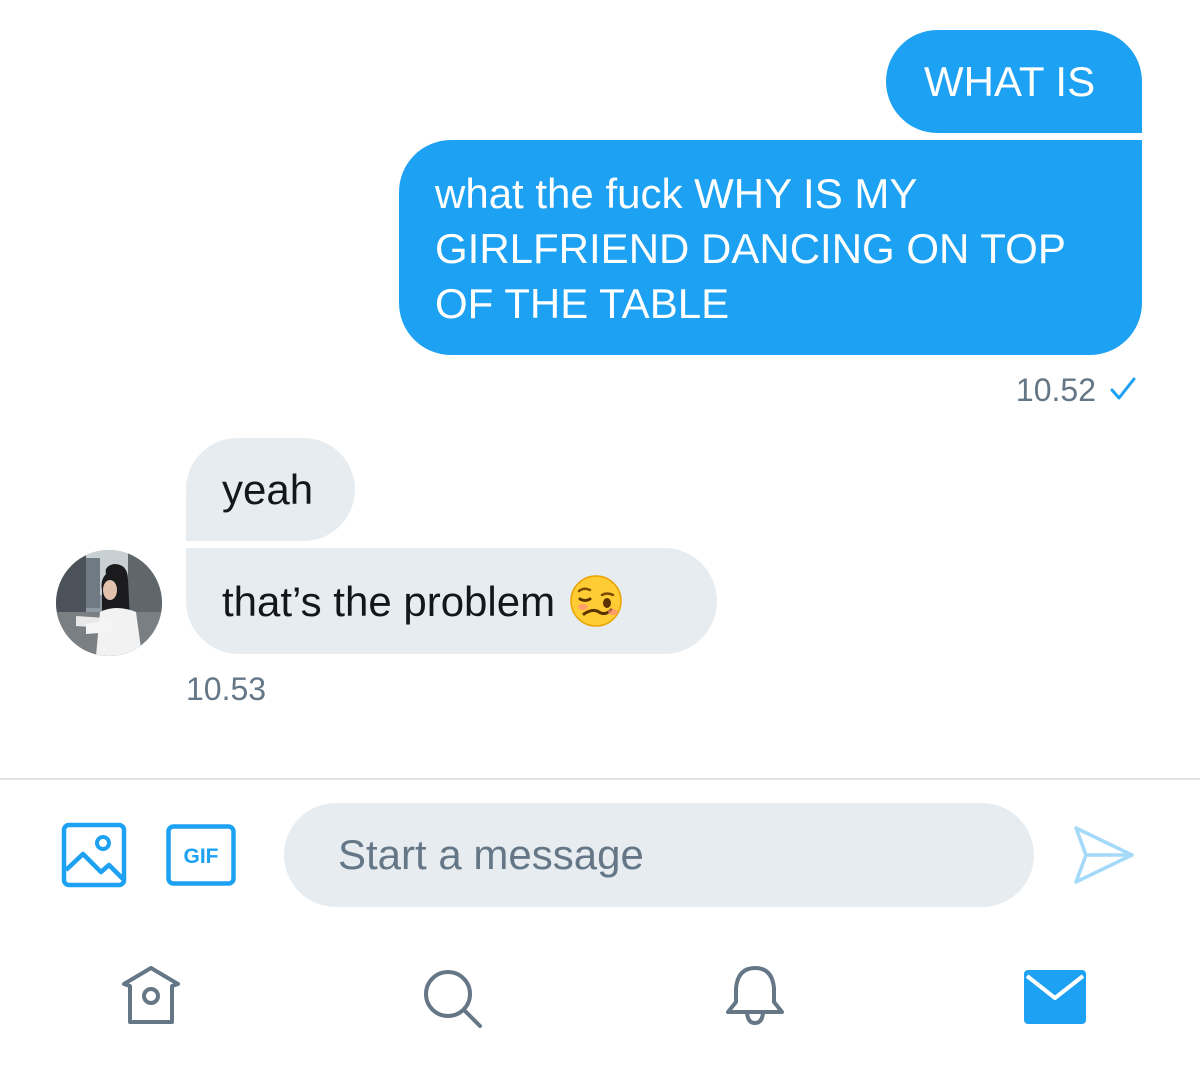 This screenshot has height=1072, width=1200. Describe the element at coordinates (755, 995) in the screenshot. I see `bell-icon` at that location.